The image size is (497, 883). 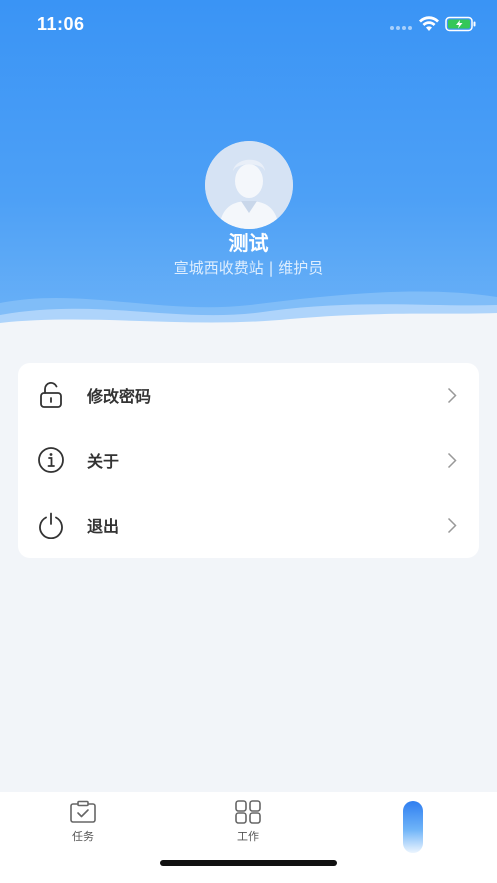 What do you see at coordinates (248, 310) in the screenshot?
I see `header-wave-decoration` at bounding box center [248, 310].